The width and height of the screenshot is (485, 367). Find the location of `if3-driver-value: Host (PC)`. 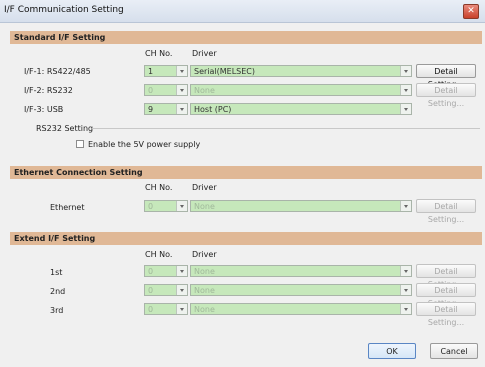

if3-driver-value: Host (PC) is located at coordinates (213, 109).